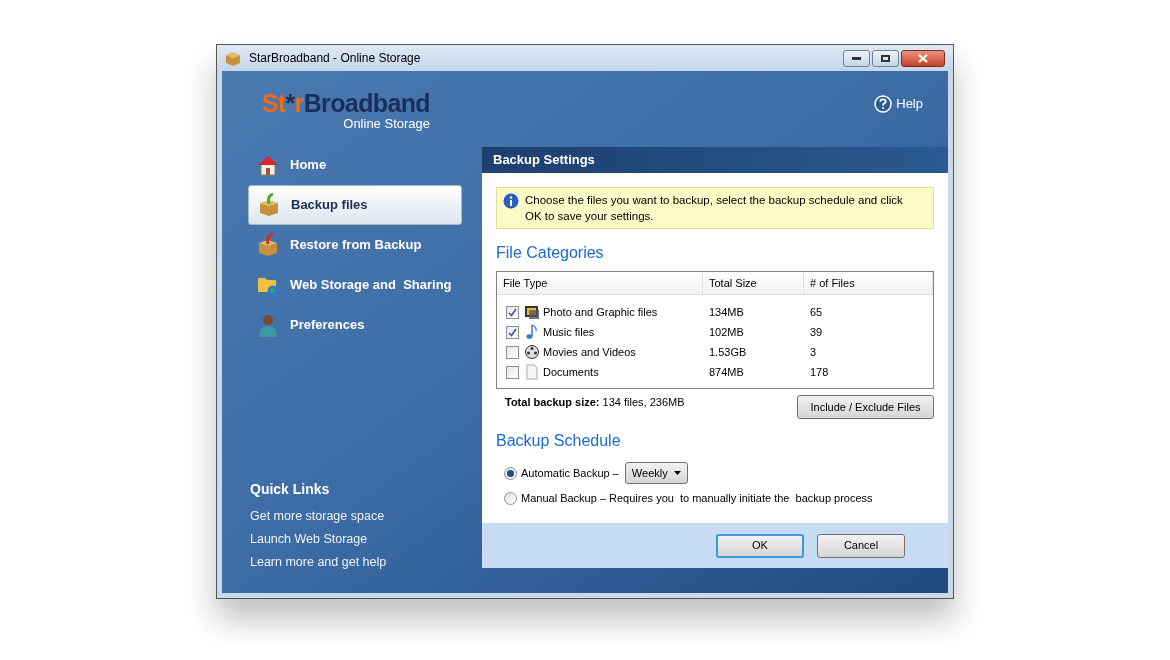 This screenshot has height=660, width=1170. Describe the element at coordinates (532, 352) in the screenshot. I see `film-reel-icon` at that location.